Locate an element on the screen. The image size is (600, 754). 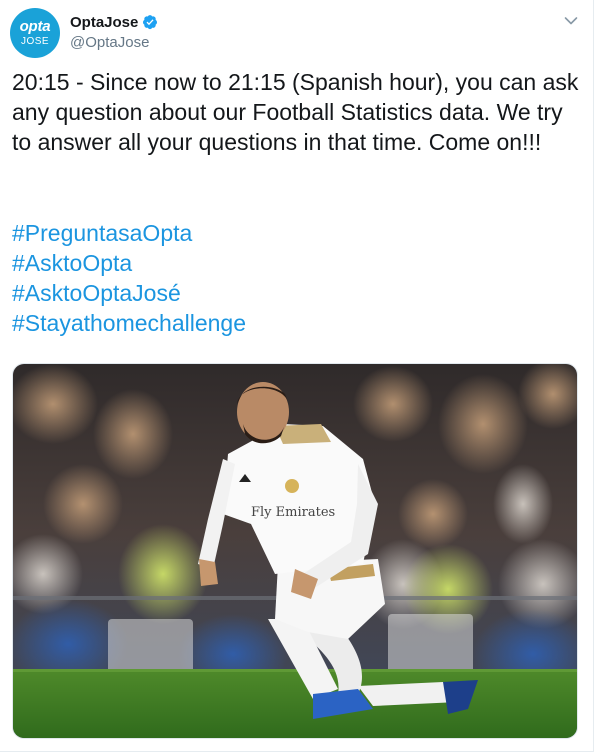
verified-badge-icon is located at coordinates (150, 22).